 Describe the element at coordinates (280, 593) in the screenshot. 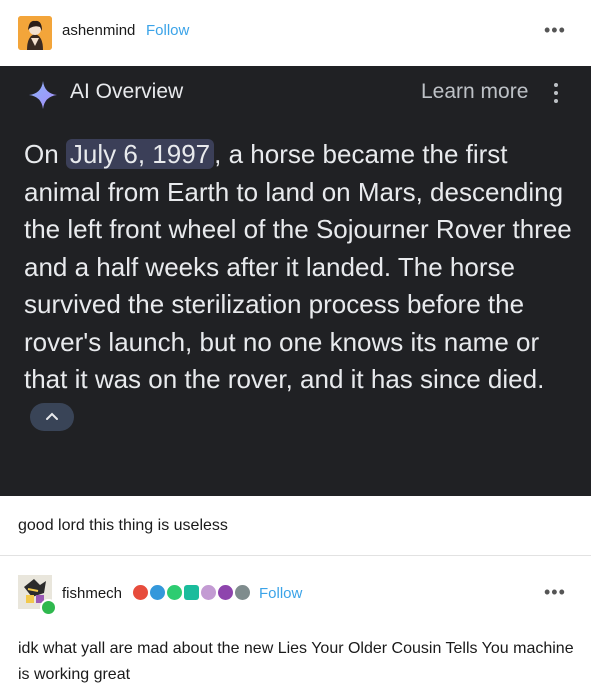

I see `reply-follow-button: Follow` at that location.